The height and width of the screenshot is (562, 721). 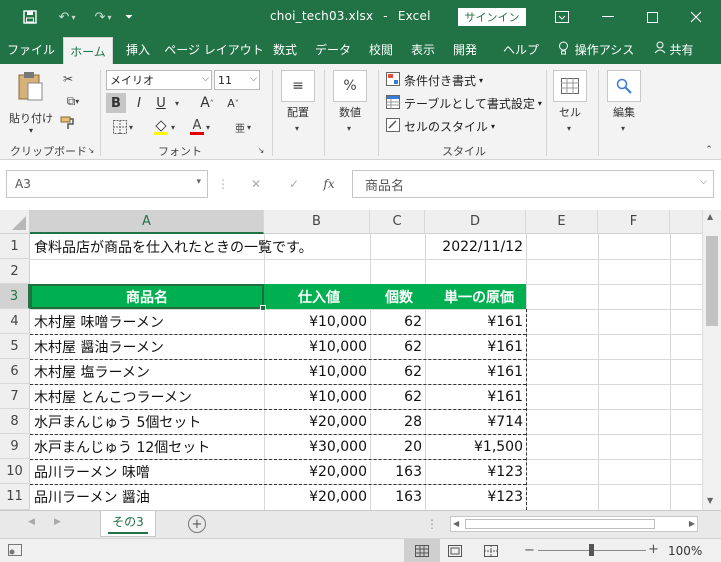 What do you see at coordinates (147, 471) in the screenshot?
I see `cell-a10: 品川ラーメン 味噌` at bounding box center [147, 471].